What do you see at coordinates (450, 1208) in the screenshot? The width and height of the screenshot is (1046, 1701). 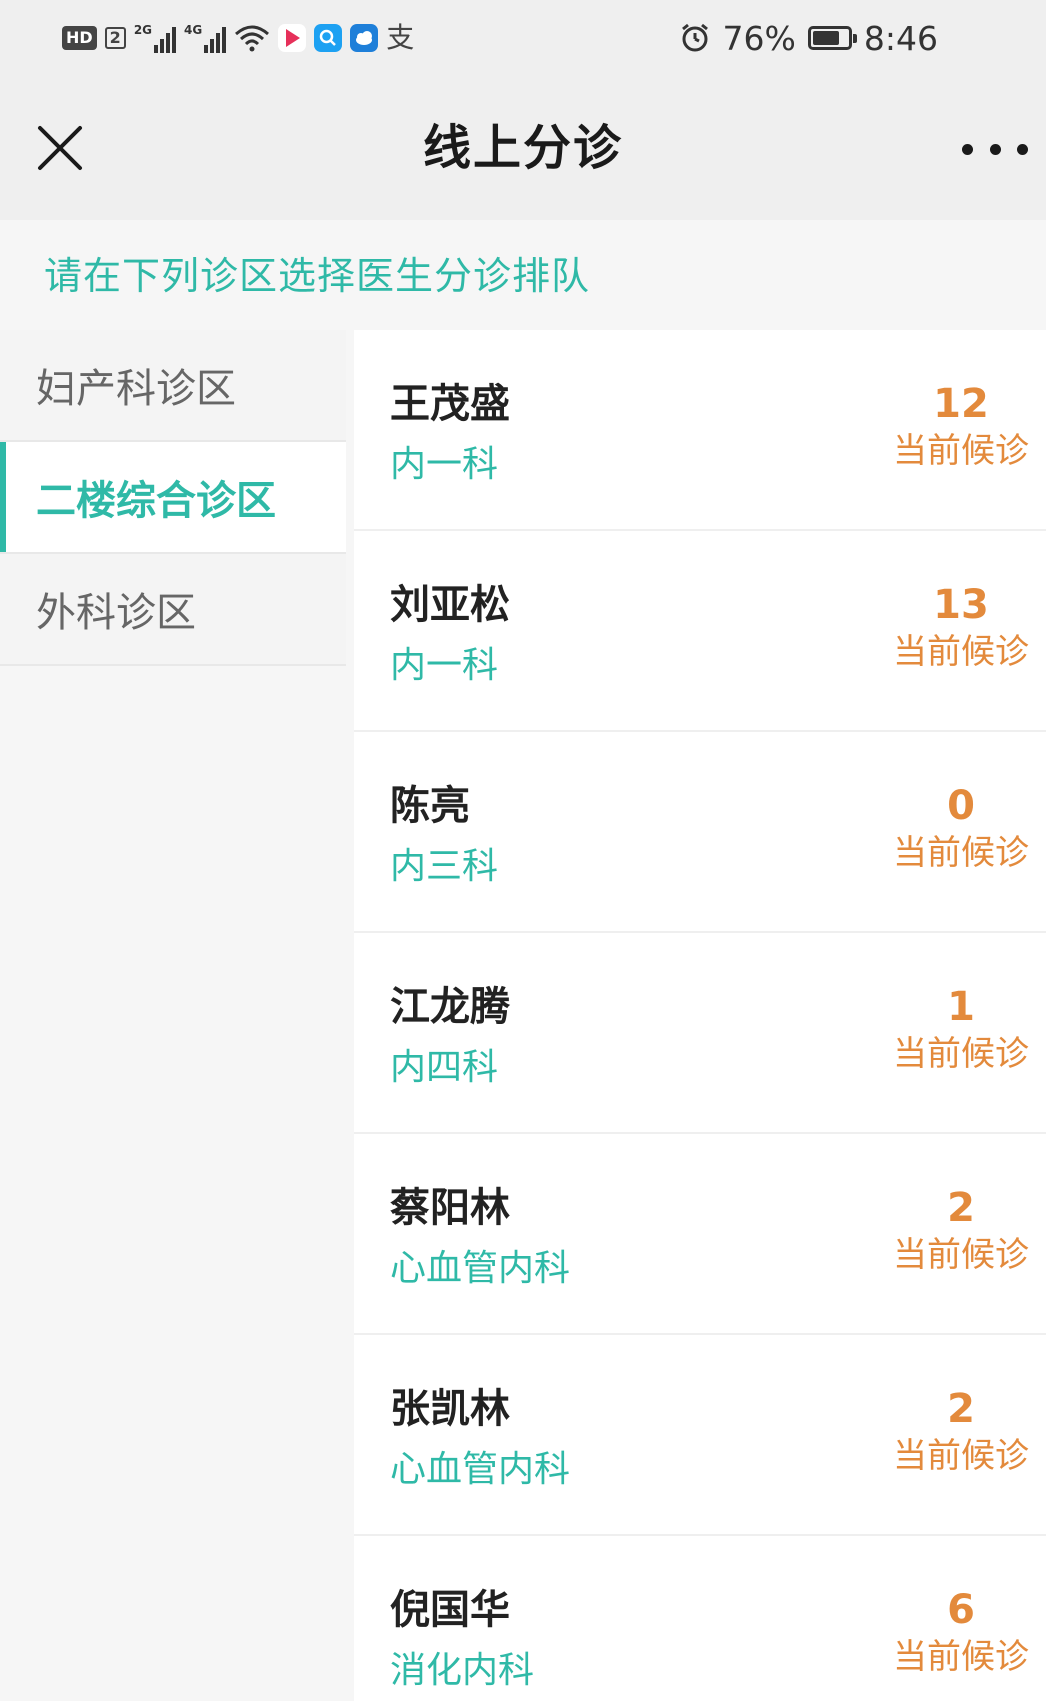 I see `doctor-name: 蔡阳林` at bounding box center [450, 1208].